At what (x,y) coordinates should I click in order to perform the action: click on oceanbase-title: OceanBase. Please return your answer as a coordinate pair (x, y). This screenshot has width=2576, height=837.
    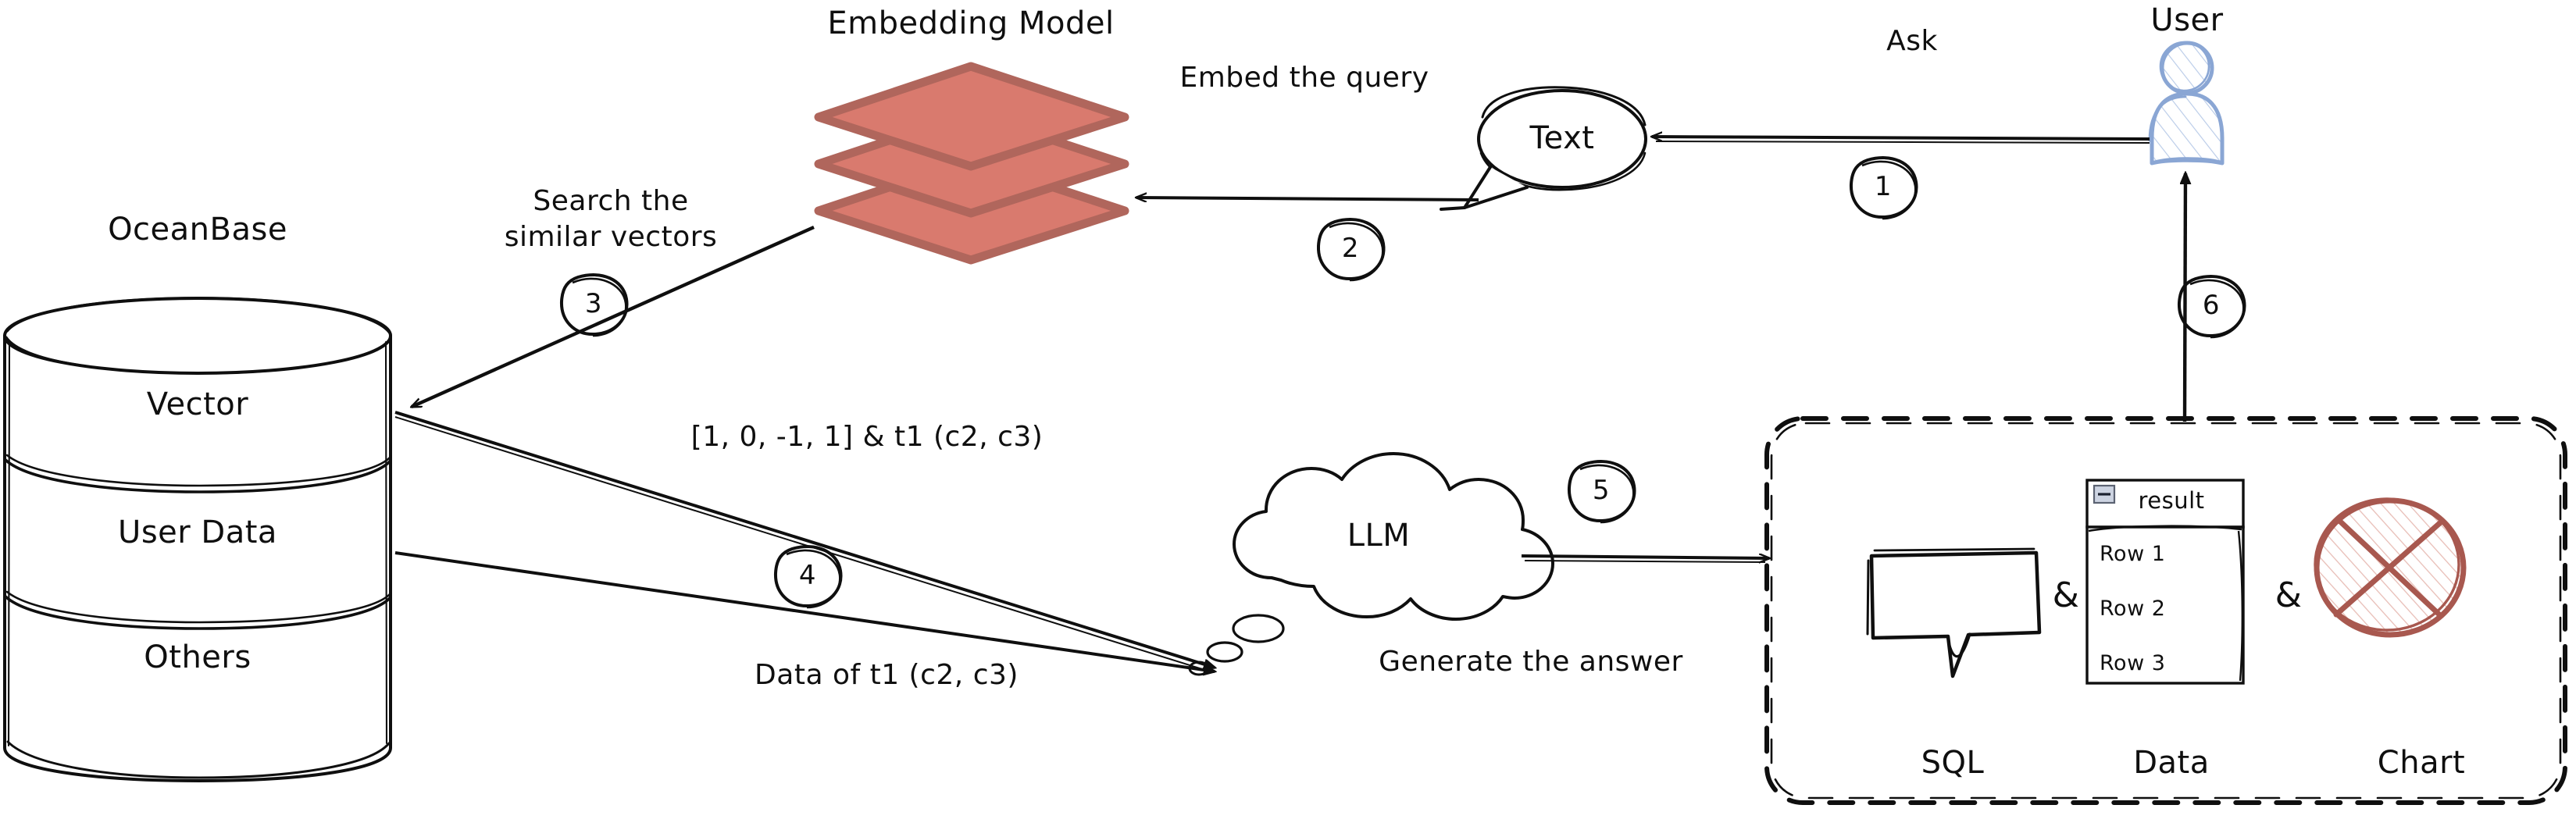
    Looking at the image, I should click on (197, 230).